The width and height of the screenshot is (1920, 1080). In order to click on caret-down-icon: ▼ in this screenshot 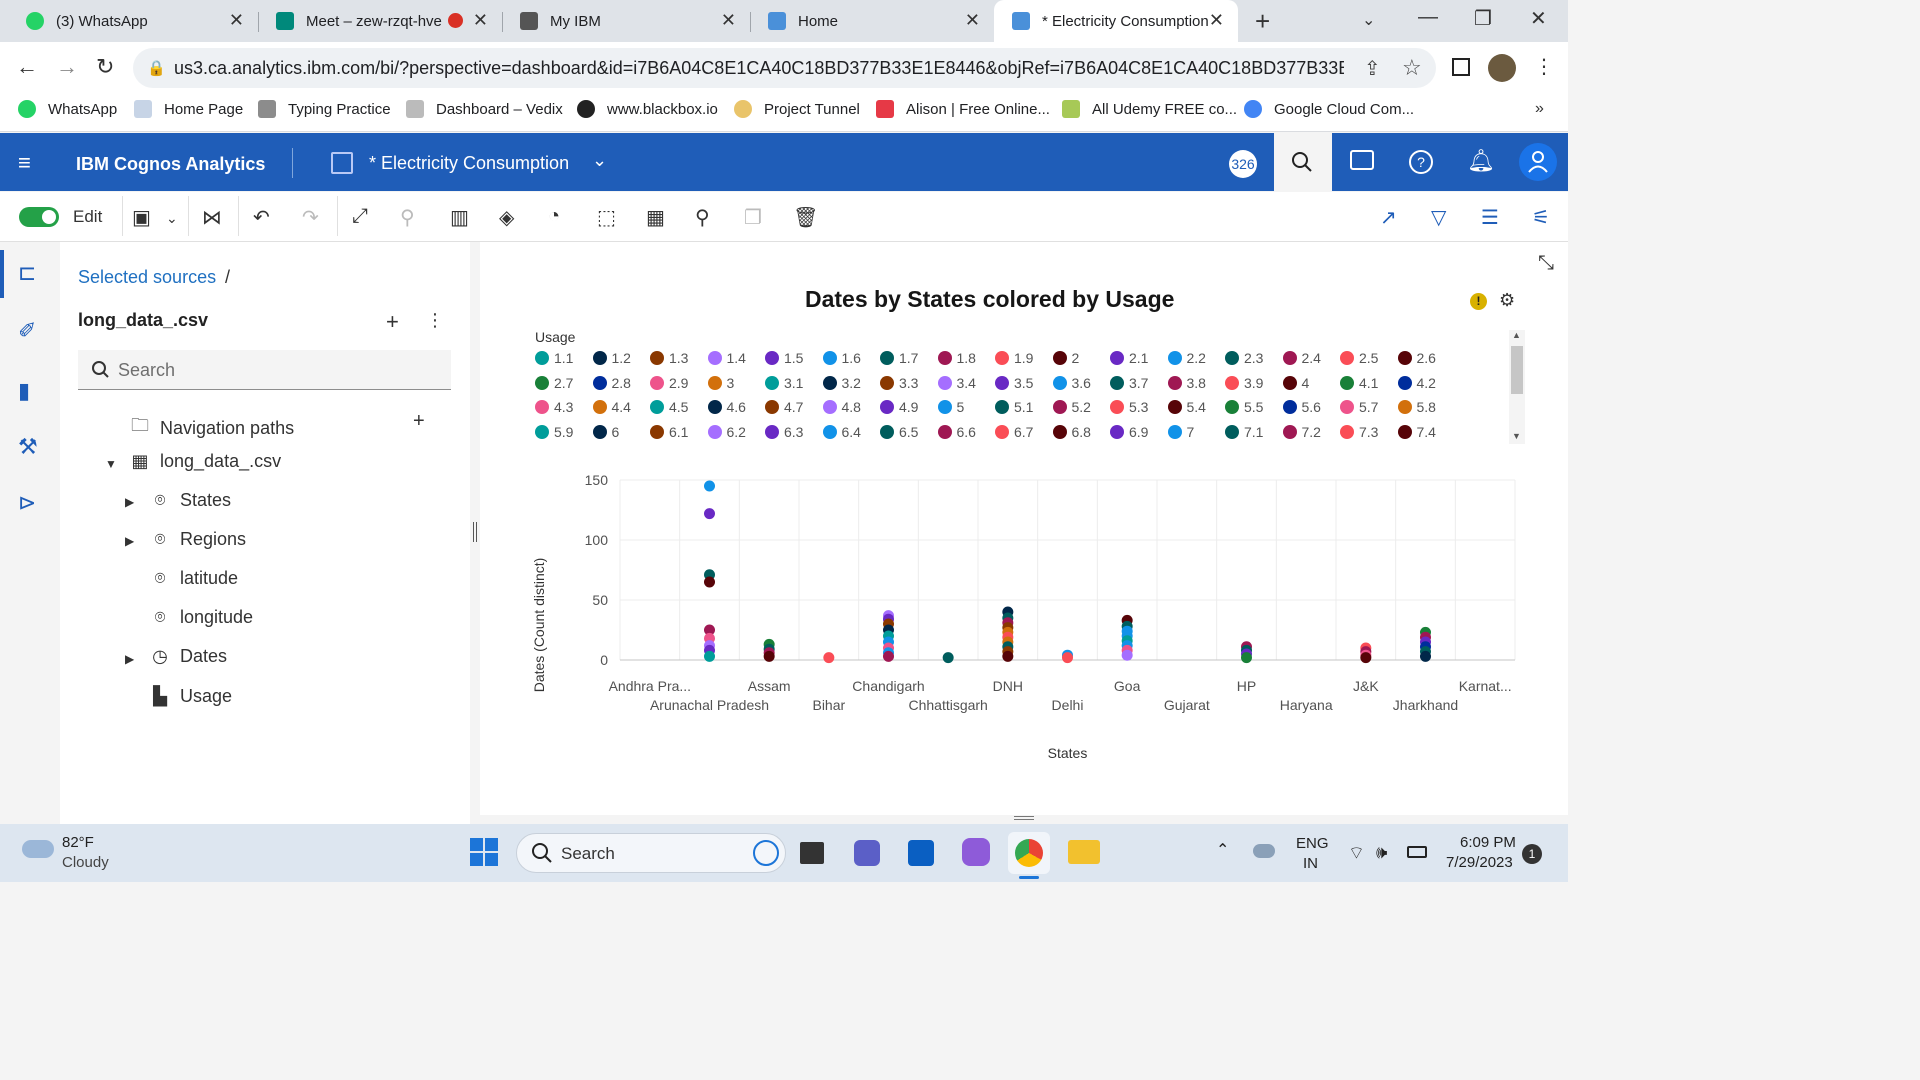, I will do `click(111, 464)`.